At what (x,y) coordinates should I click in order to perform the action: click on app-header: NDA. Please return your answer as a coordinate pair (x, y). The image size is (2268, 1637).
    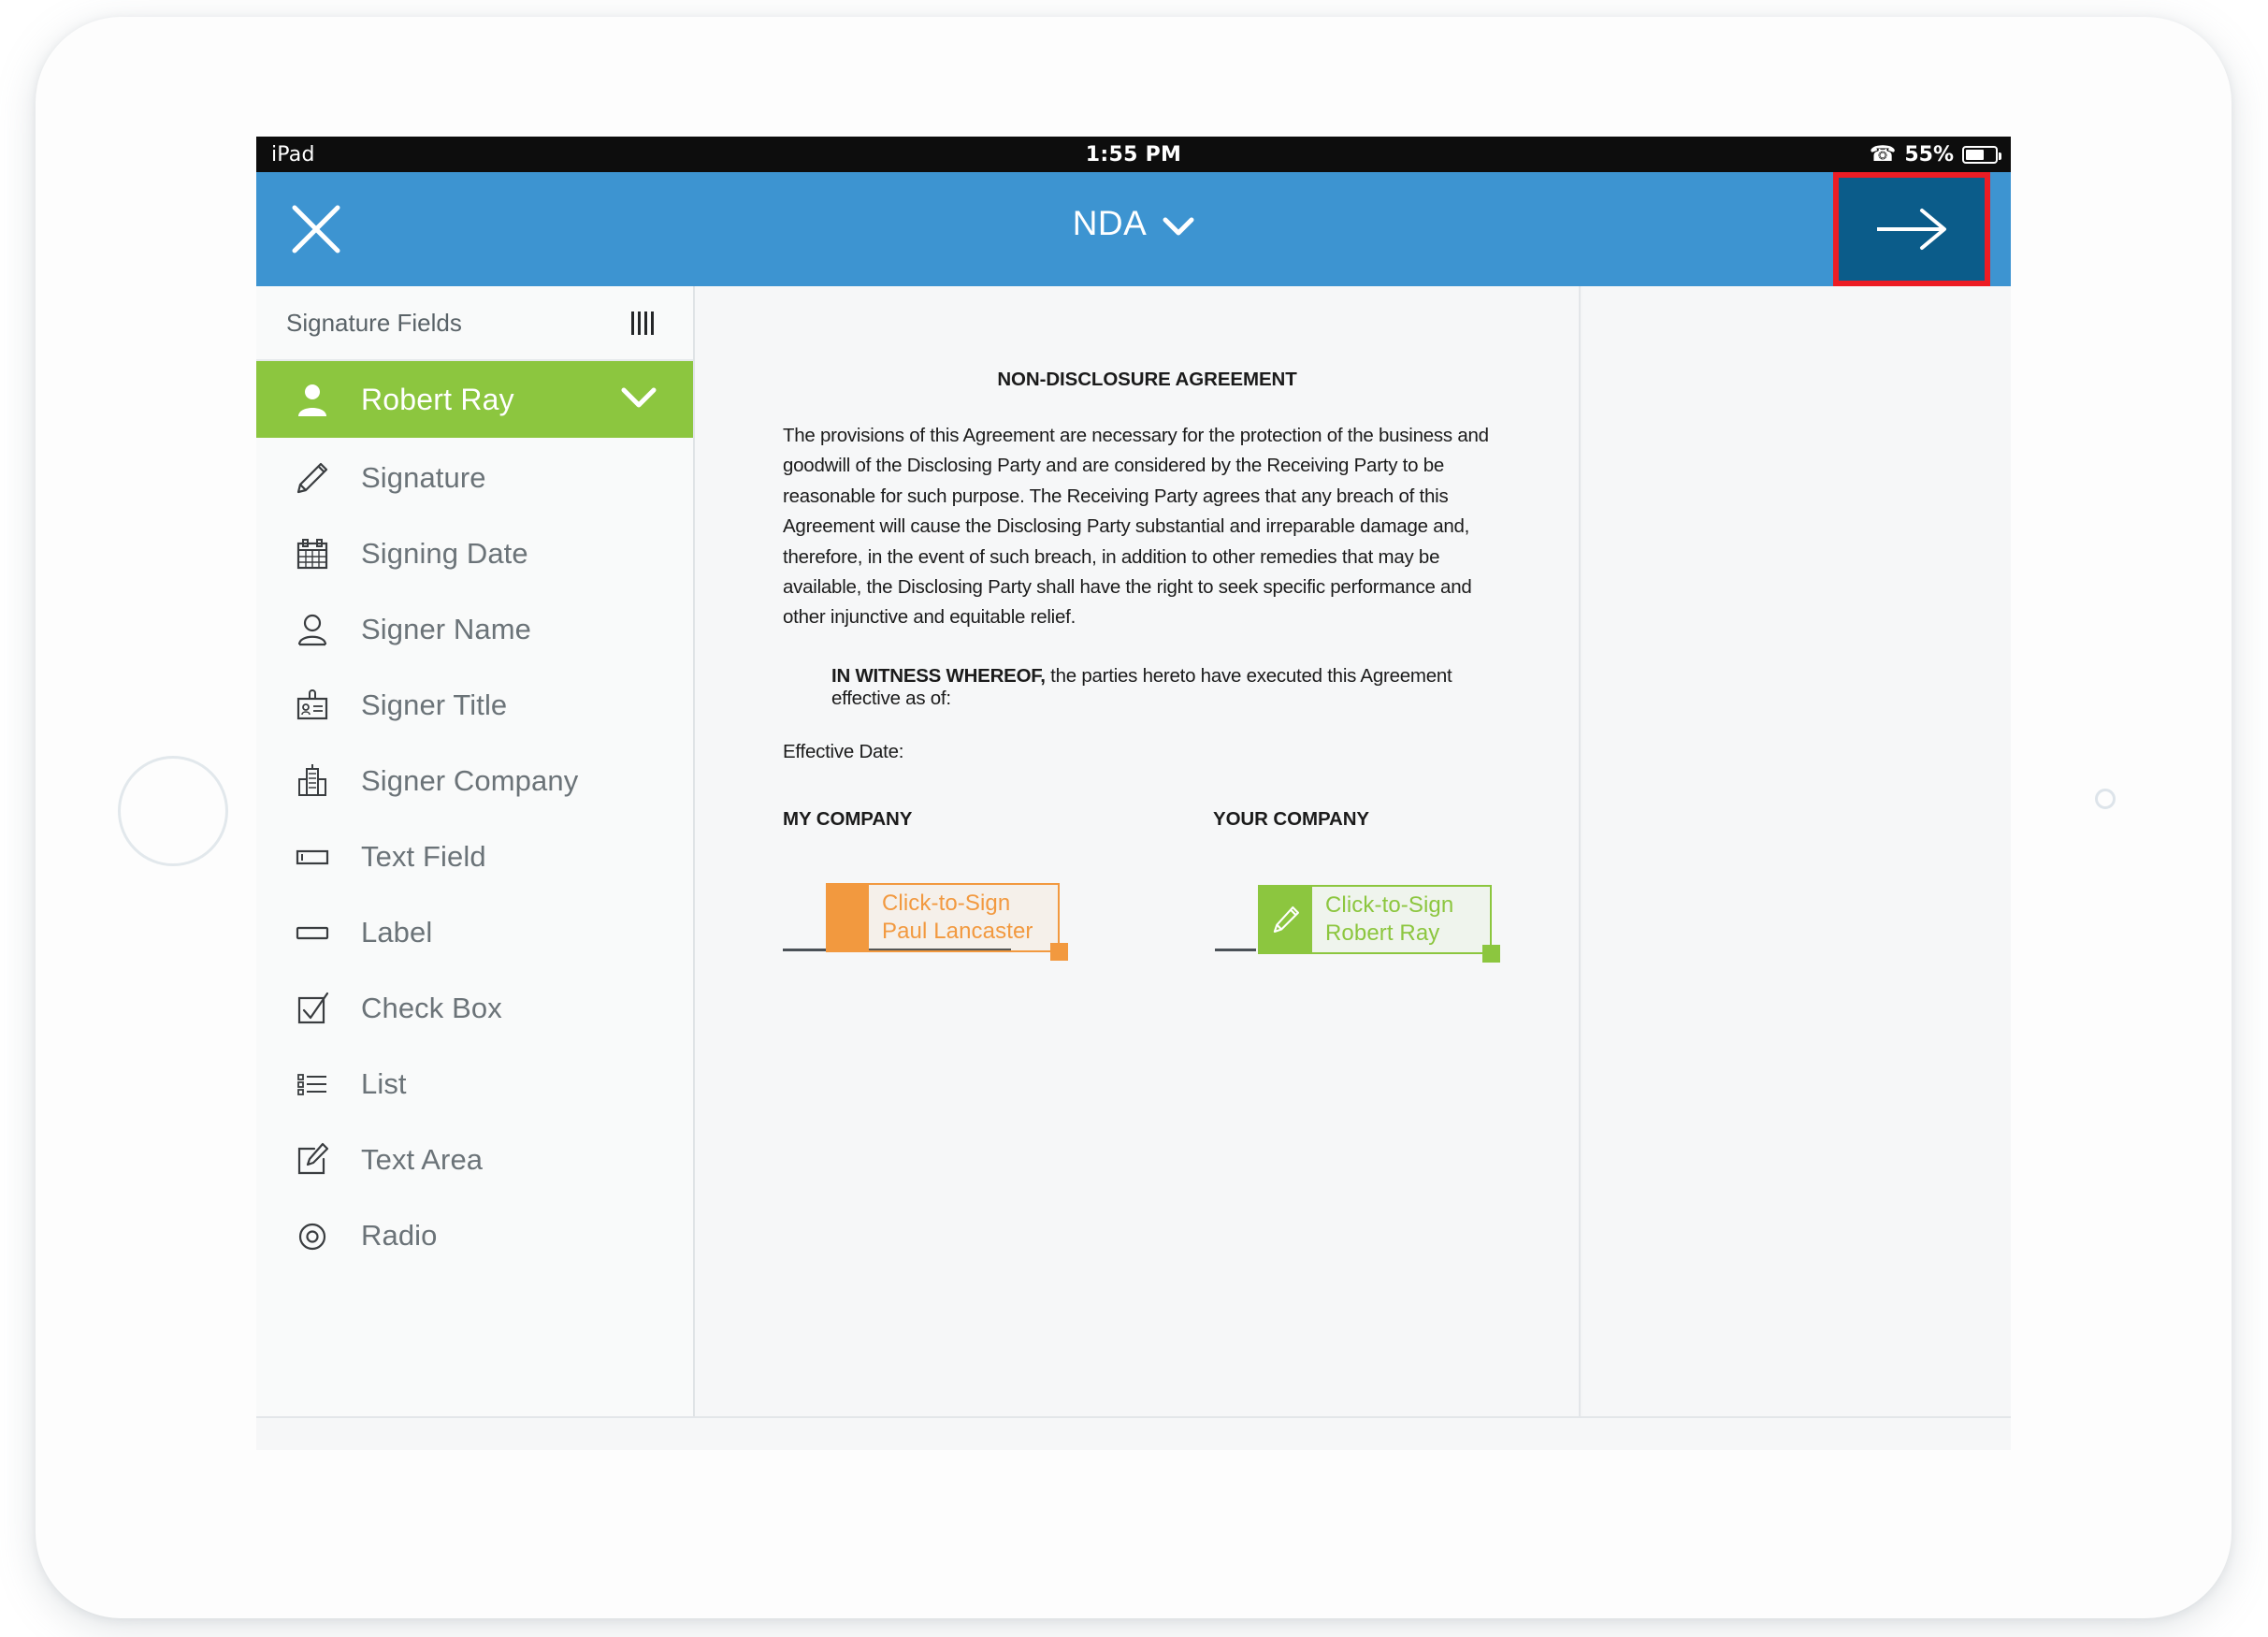
    Looking at the image, I should click on (1133, 229).